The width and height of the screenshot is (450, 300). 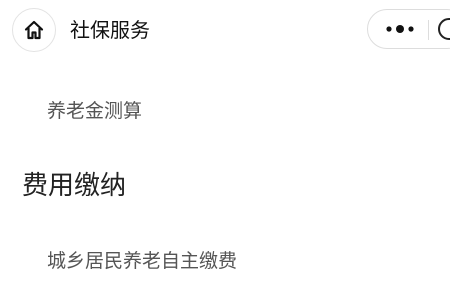 I want to click on close-circle-icon, so click(x=444, y=29).